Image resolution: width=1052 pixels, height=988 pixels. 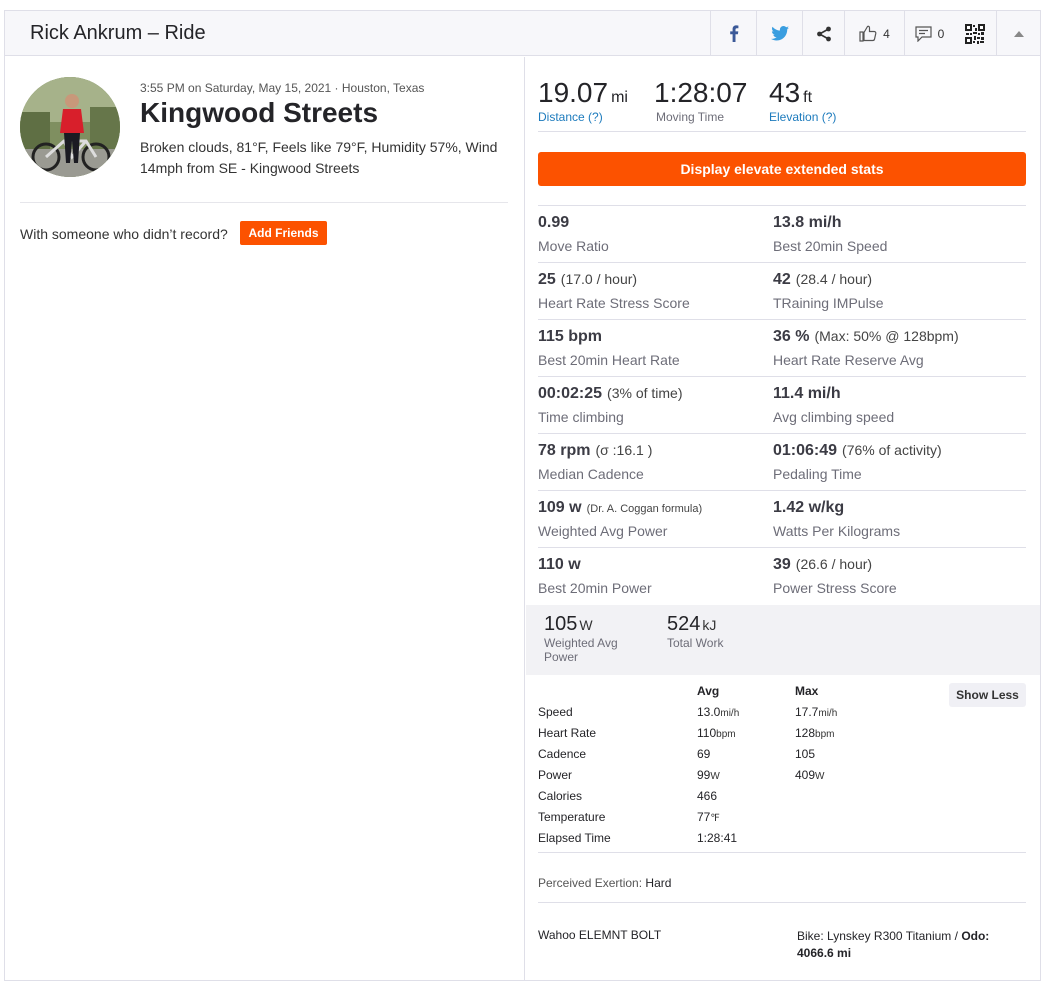 What do you see at coordinates (834, 564) in the screenshot?
I see `extended-stat-detail: (26.6 / hour)` at bounding box center [834, 564].